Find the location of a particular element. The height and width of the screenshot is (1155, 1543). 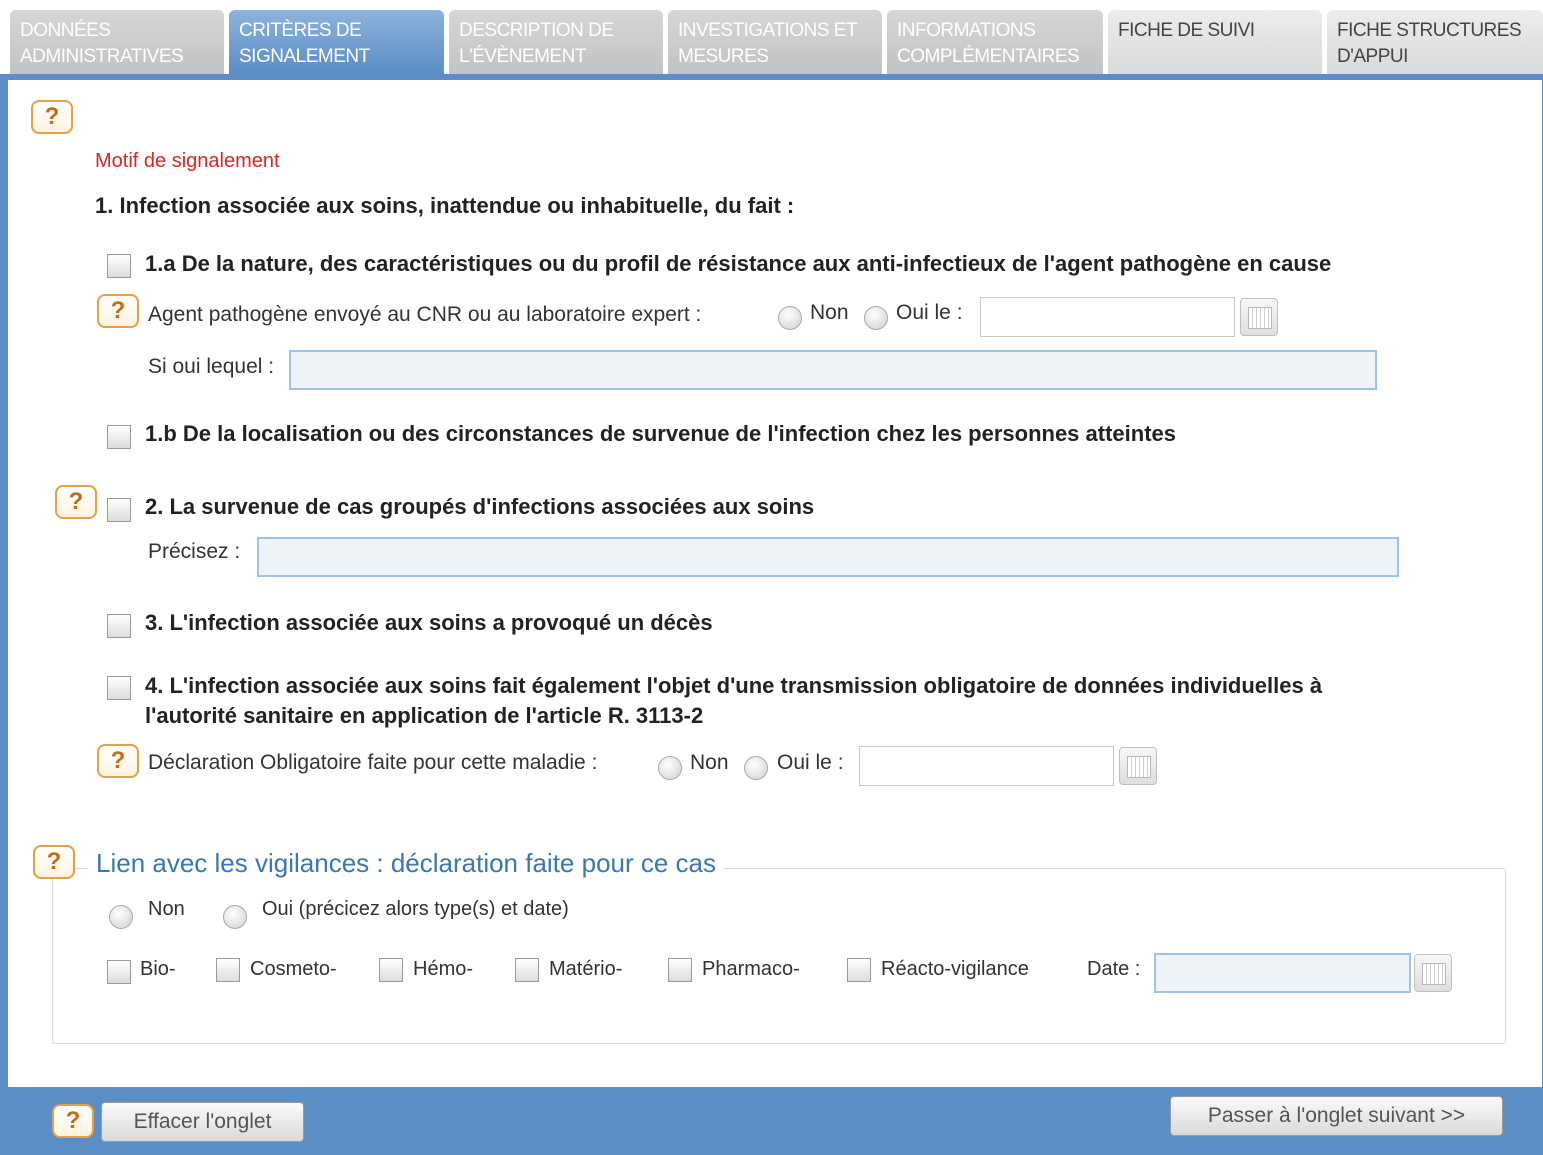

vigilance-oui-label: Oui (précicez alors type(s) et date) is located at coordinates (415, 909).